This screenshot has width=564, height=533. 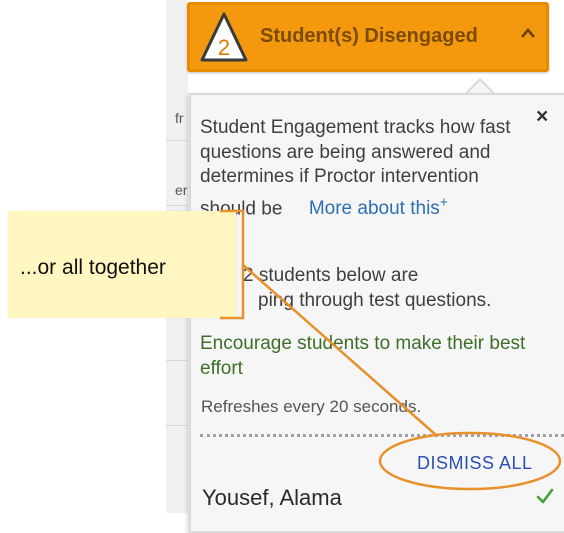 What do you see at coordinates (272, 497) in the screenshot?
I see `student-name: Yousef, Alama` at bounding box center [272, 497].